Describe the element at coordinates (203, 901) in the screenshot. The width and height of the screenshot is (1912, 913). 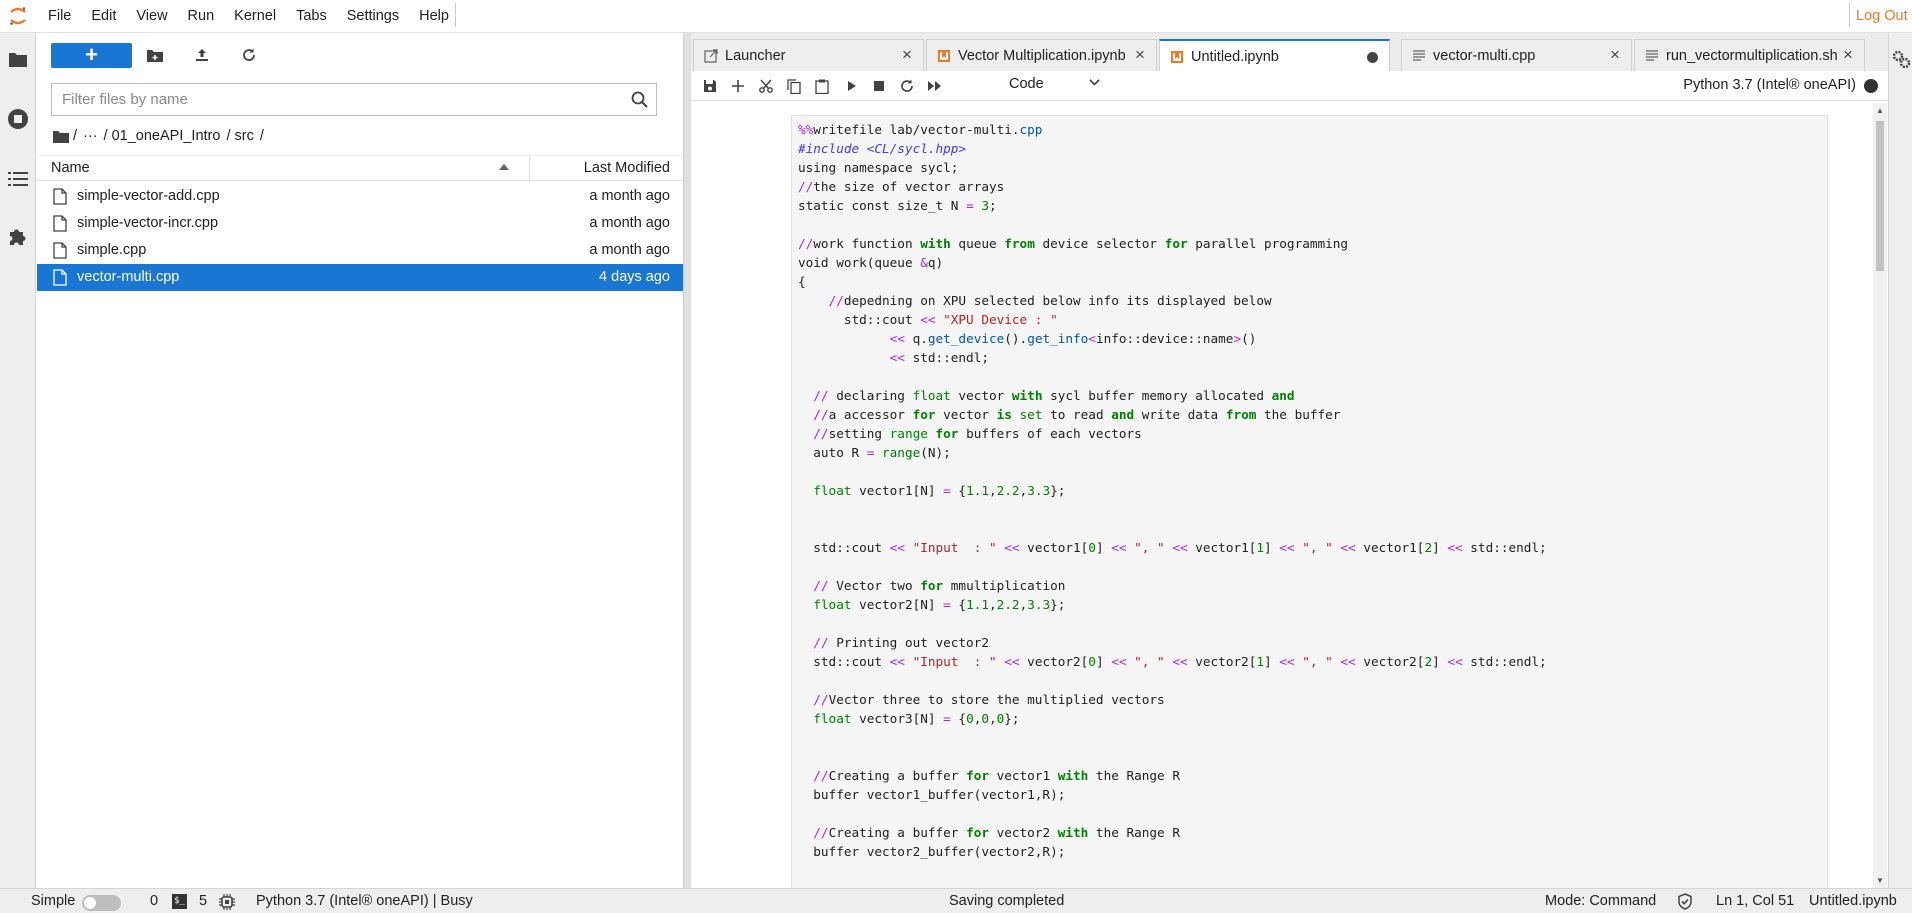
I see `kernel-count: 5` at that location.